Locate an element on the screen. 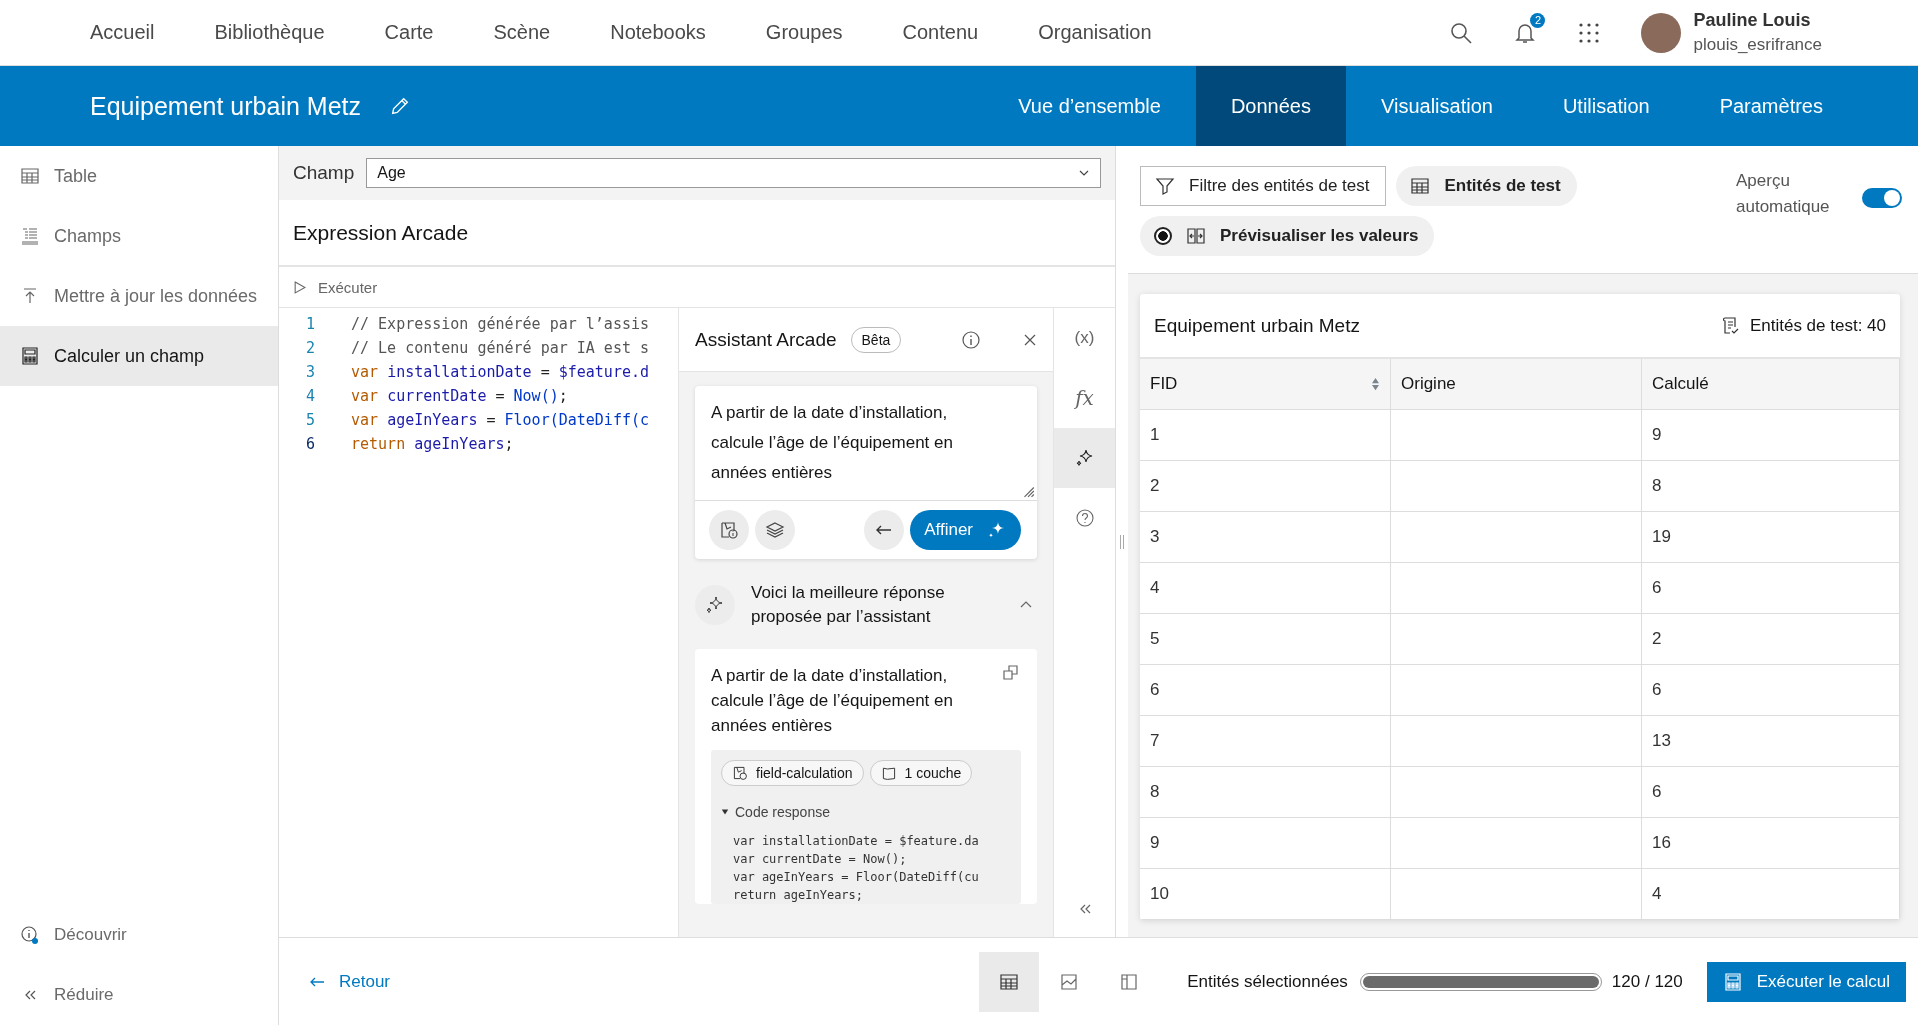  code-line: var currentDate = Now(); is located at coordinates (459, 396).